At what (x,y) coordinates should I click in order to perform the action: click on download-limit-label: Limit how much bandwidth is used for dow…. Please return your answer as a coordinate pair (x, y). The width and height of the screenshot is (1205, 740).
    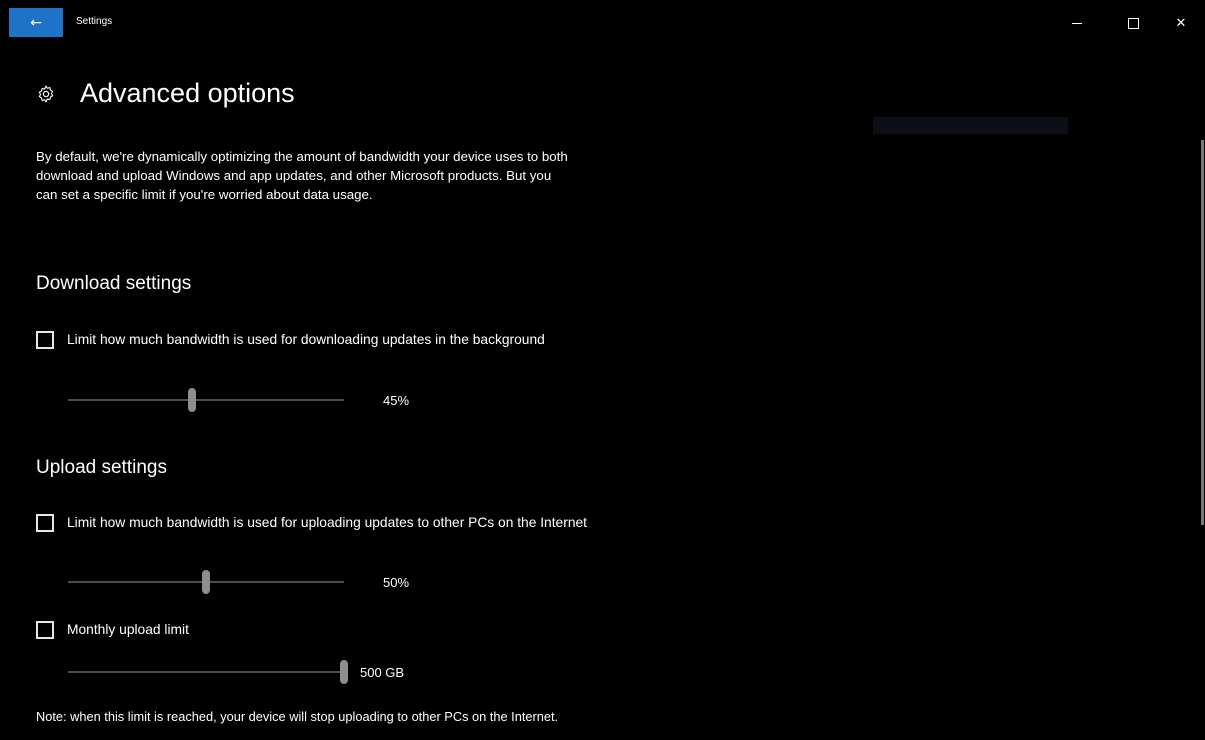
    Looking at the image, I should click on (306, 339).